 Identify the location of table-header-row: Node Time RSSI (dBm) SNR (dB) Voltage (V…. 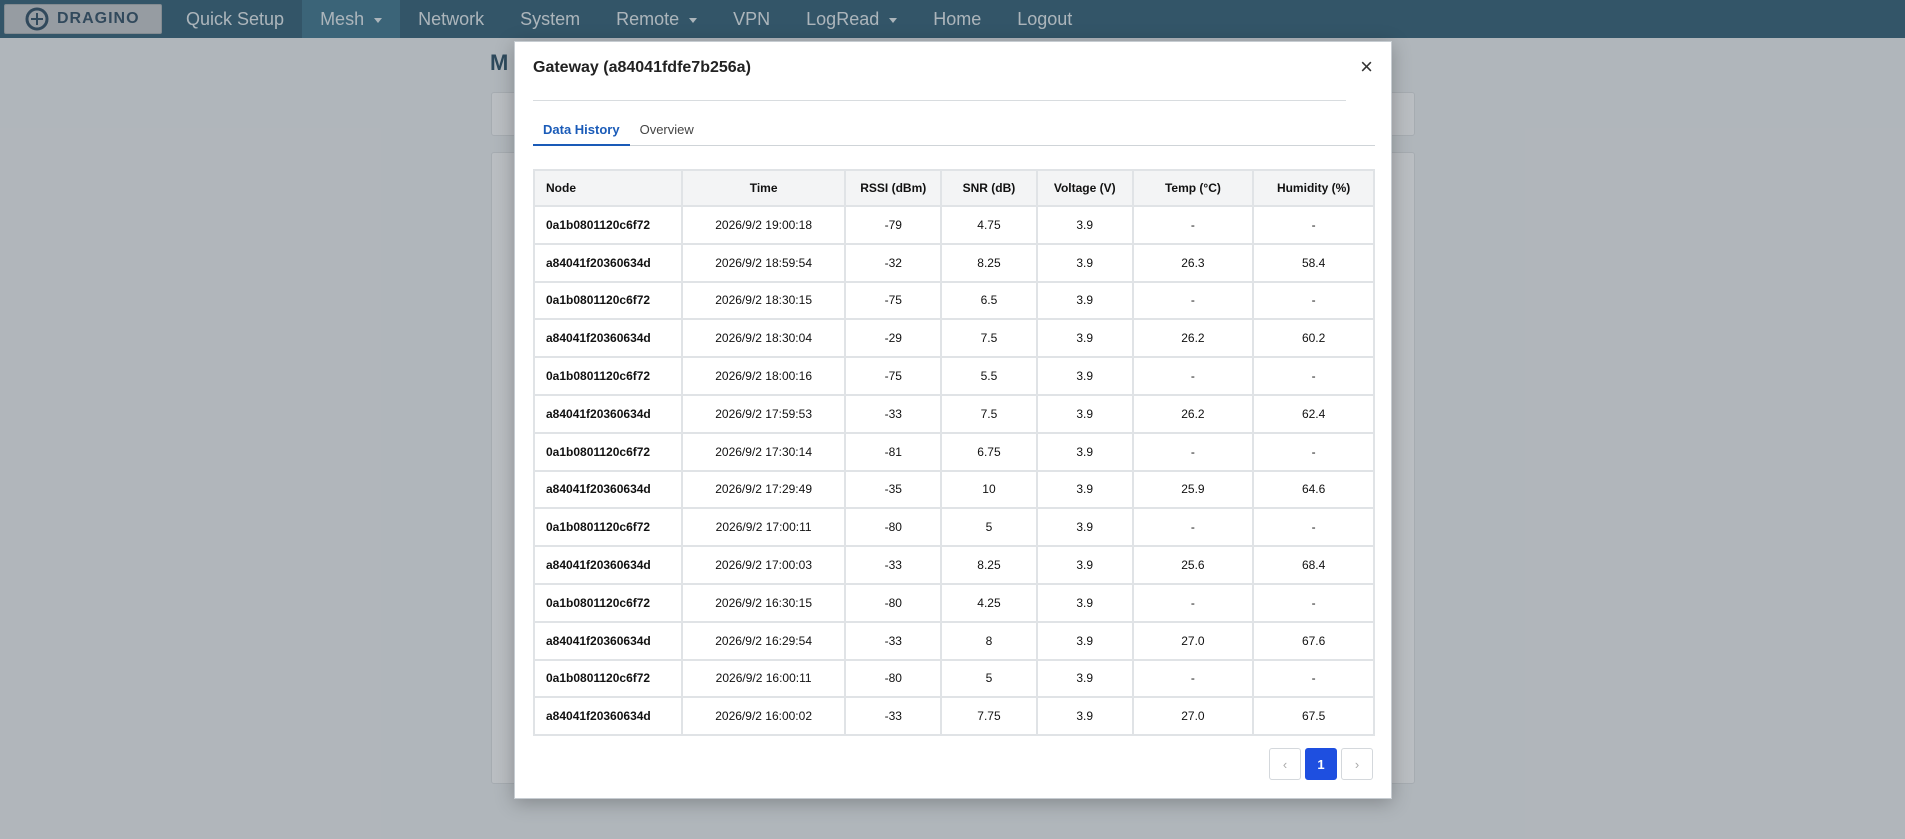
(954, 188).